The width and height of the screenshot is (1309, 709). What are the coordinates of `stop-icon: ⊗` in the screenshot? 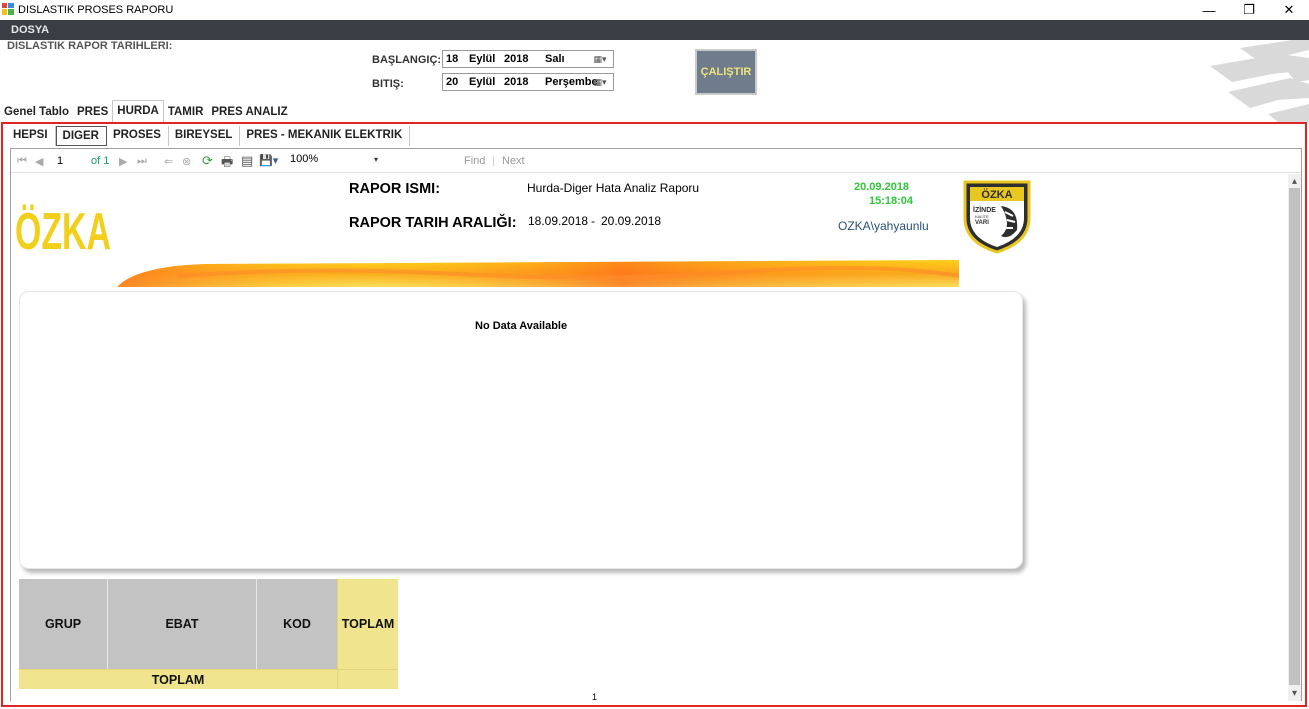 It's located at (186, 161).